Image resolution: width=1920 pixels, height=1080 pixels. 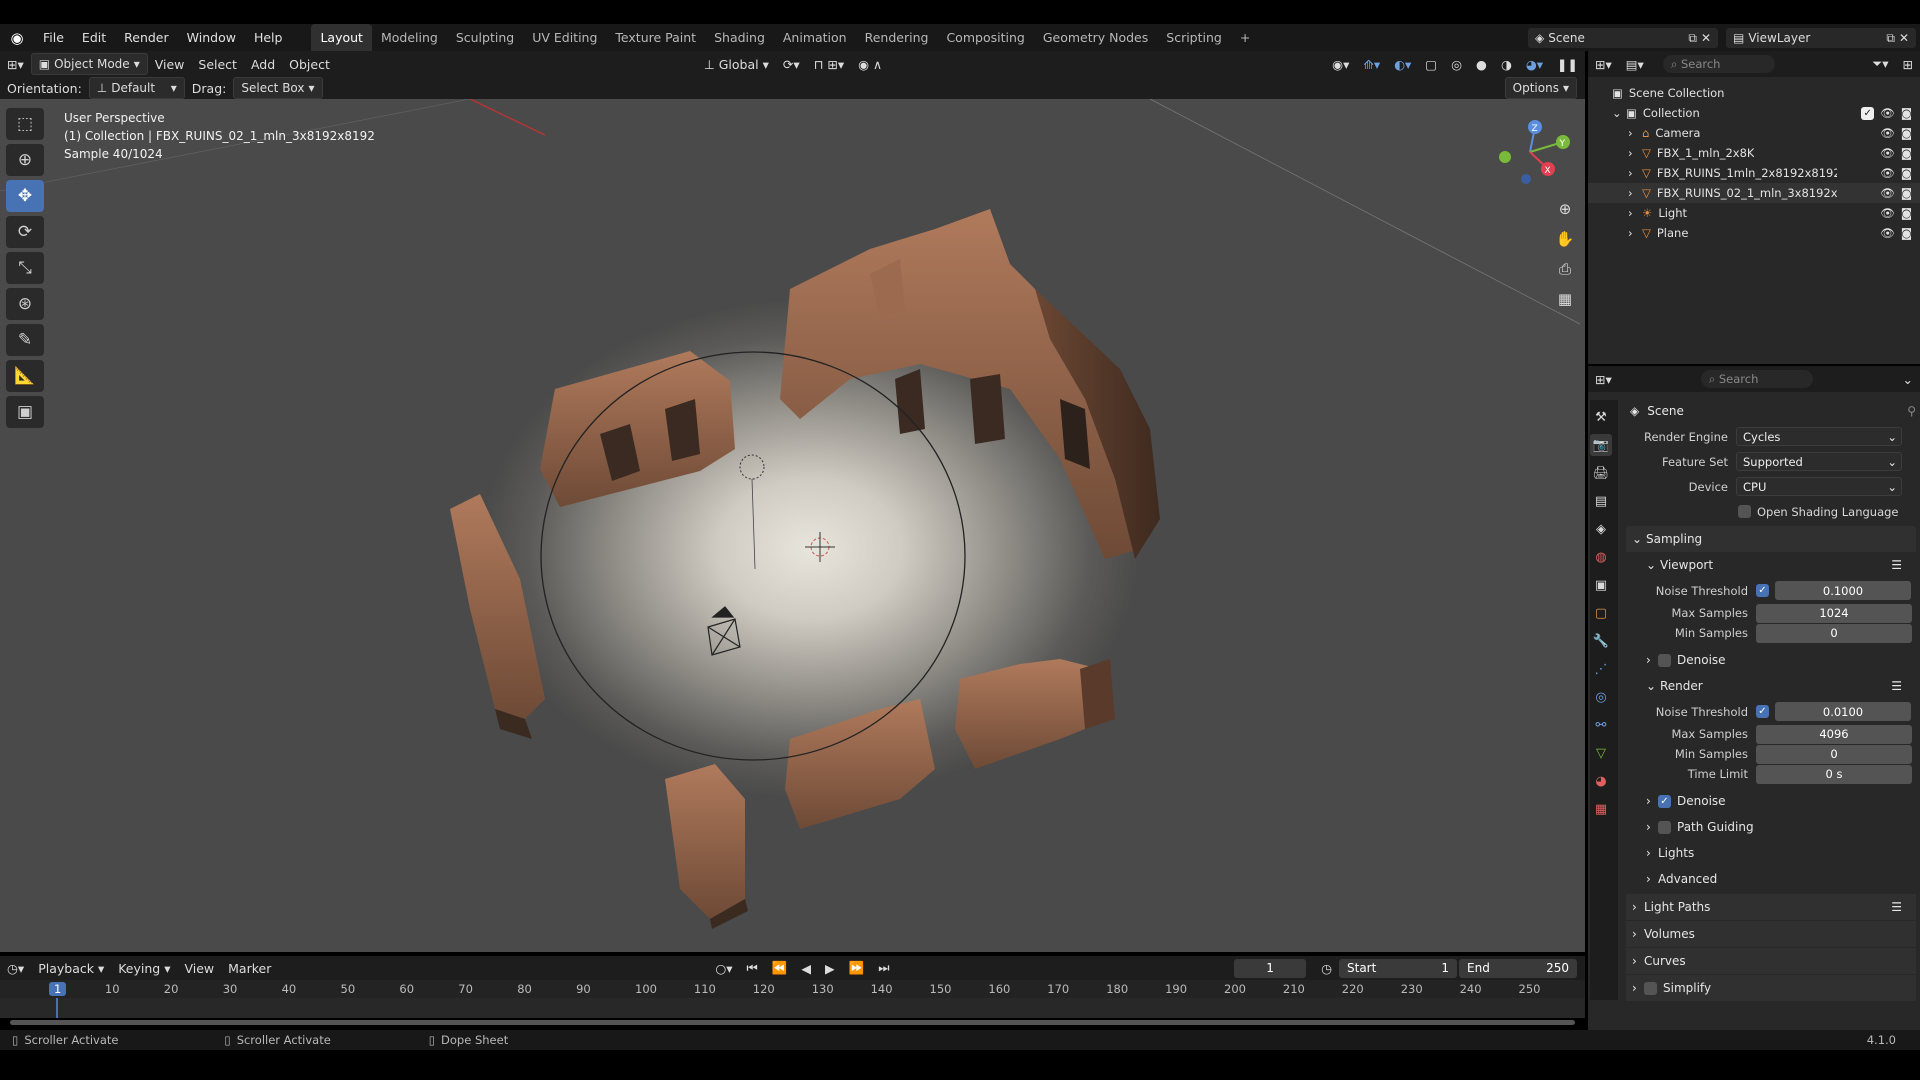 I want to click on tab-texture-paint: Texture Paint, so click(x=655, y=37).